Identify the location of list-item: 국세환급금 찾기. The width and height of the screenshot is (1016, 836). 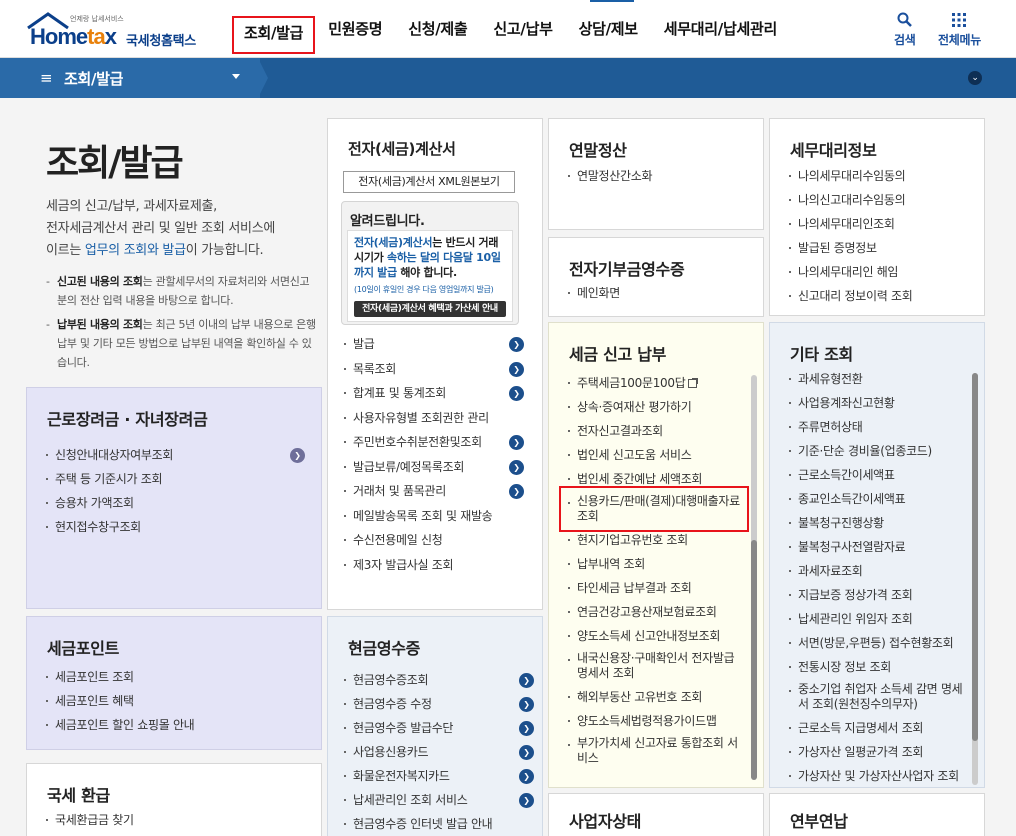
(176, 820).